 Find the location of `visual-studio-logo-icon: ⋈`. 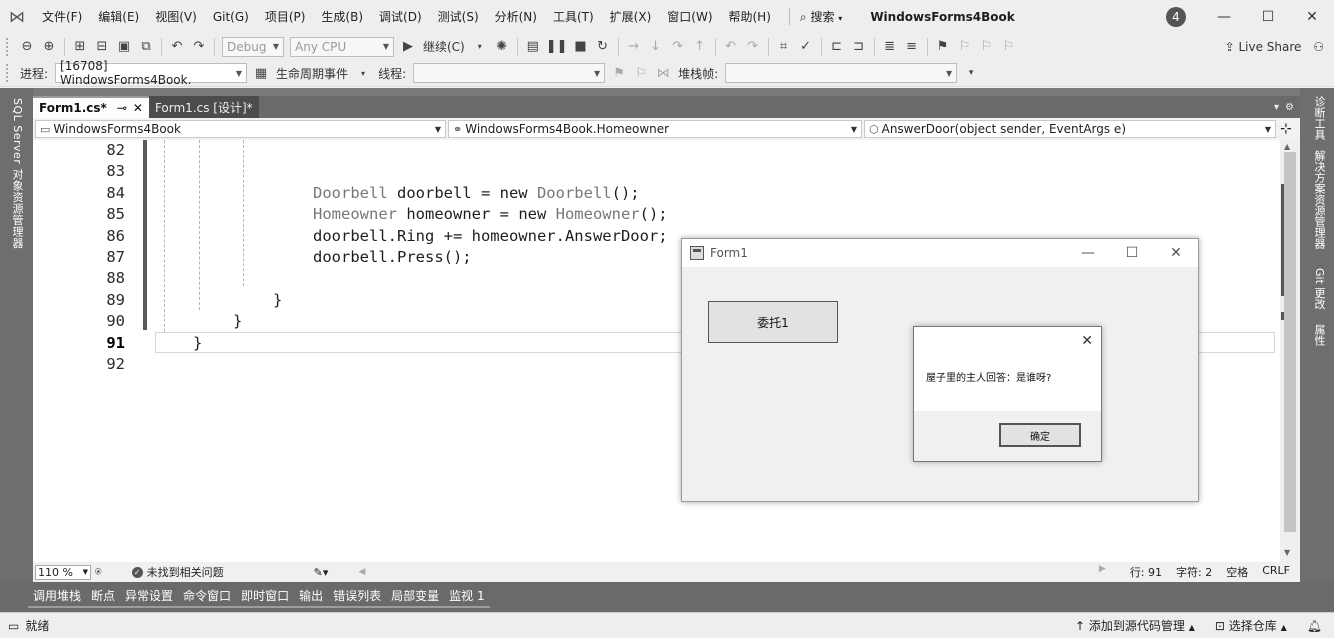

visual-studio-logo-icon: ⋈ is located at coordinates (17, 16).